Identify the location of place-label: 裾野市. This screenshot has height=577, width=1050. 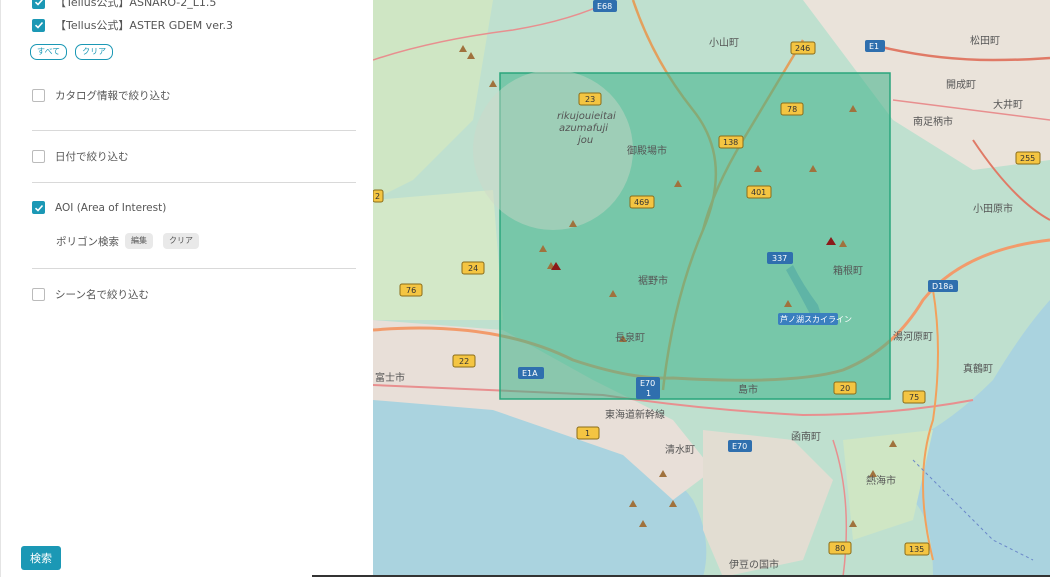
(653, 280).